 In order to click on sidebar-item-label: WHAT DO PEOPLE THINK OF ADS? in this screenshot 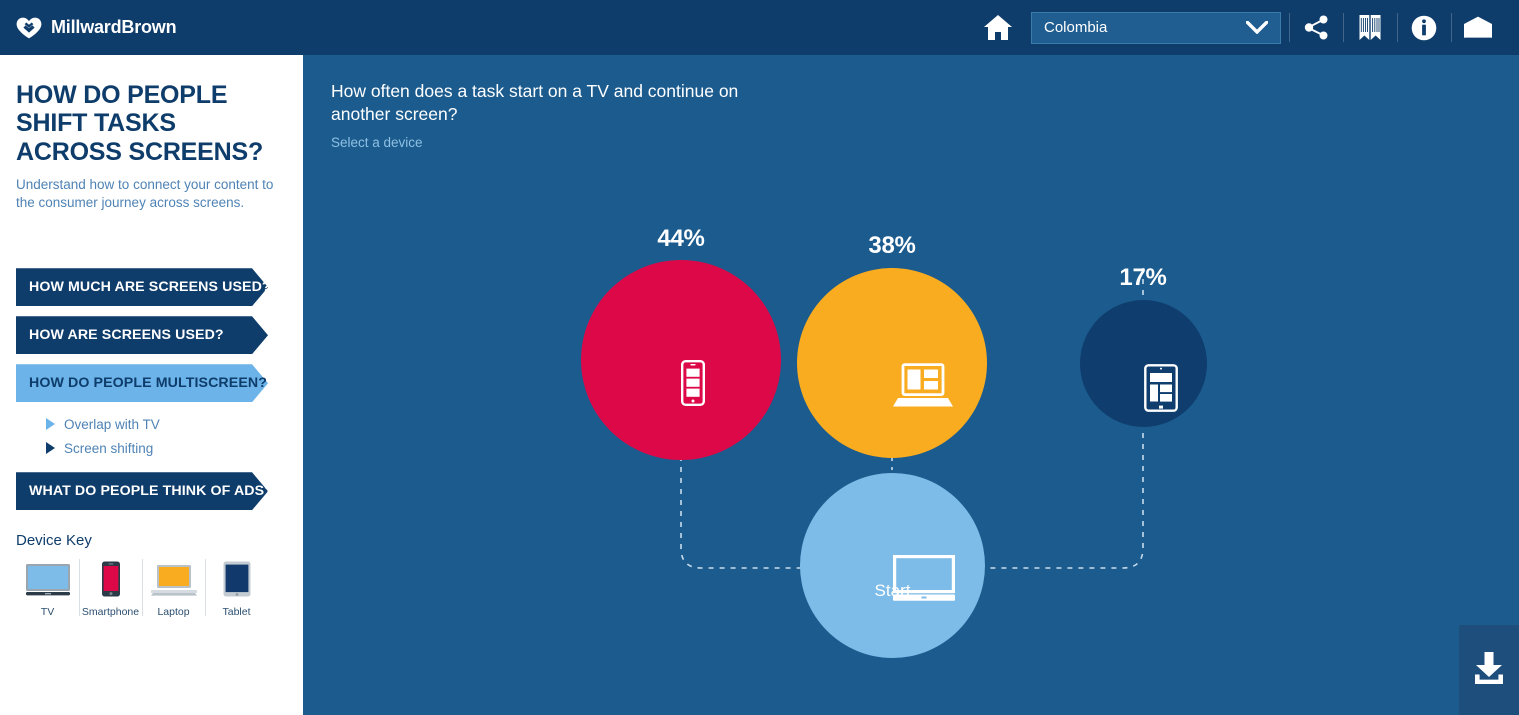, I will do `click(151, 491)`.